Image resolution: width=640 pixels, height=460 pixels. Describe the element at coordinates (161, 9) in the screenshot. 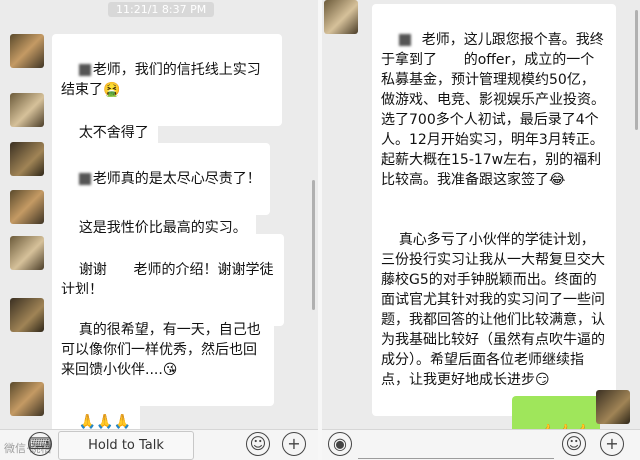

I see `message-timestamp: 11:21/1 8:37 PM` at that location.